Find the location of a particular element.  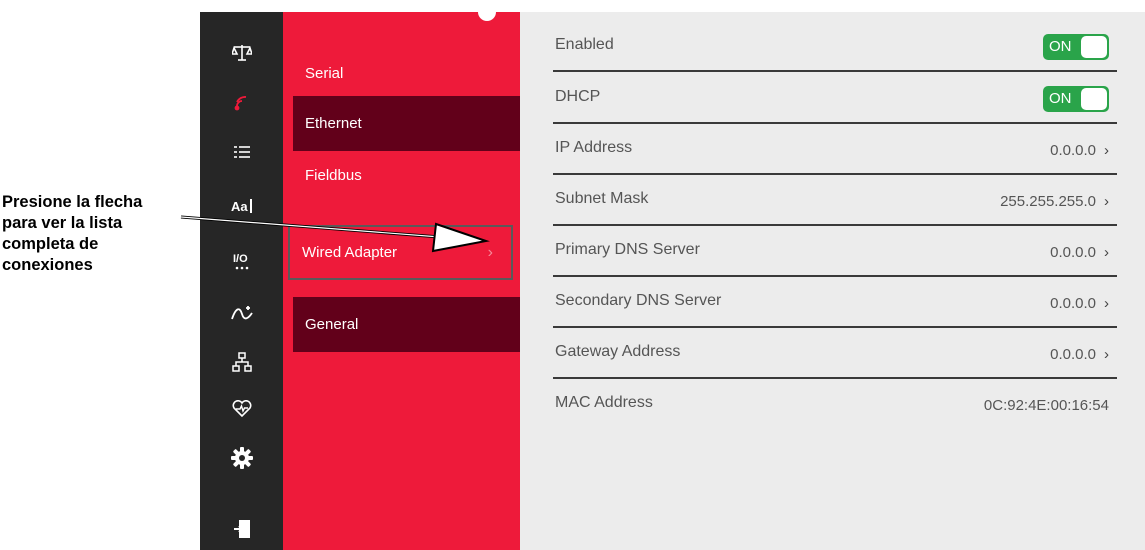

dhcp-toggle: ON is located at coordinates (1076, 99).